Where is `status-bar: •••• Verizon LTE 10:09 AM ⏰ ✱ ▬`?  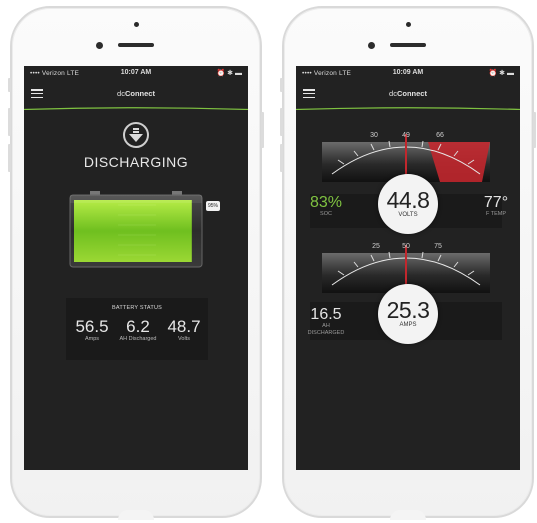 status-bar: •••• Verizon LTE 10:09 AM ⏰ ✱ ▬ is located at coordinates (408, 73).